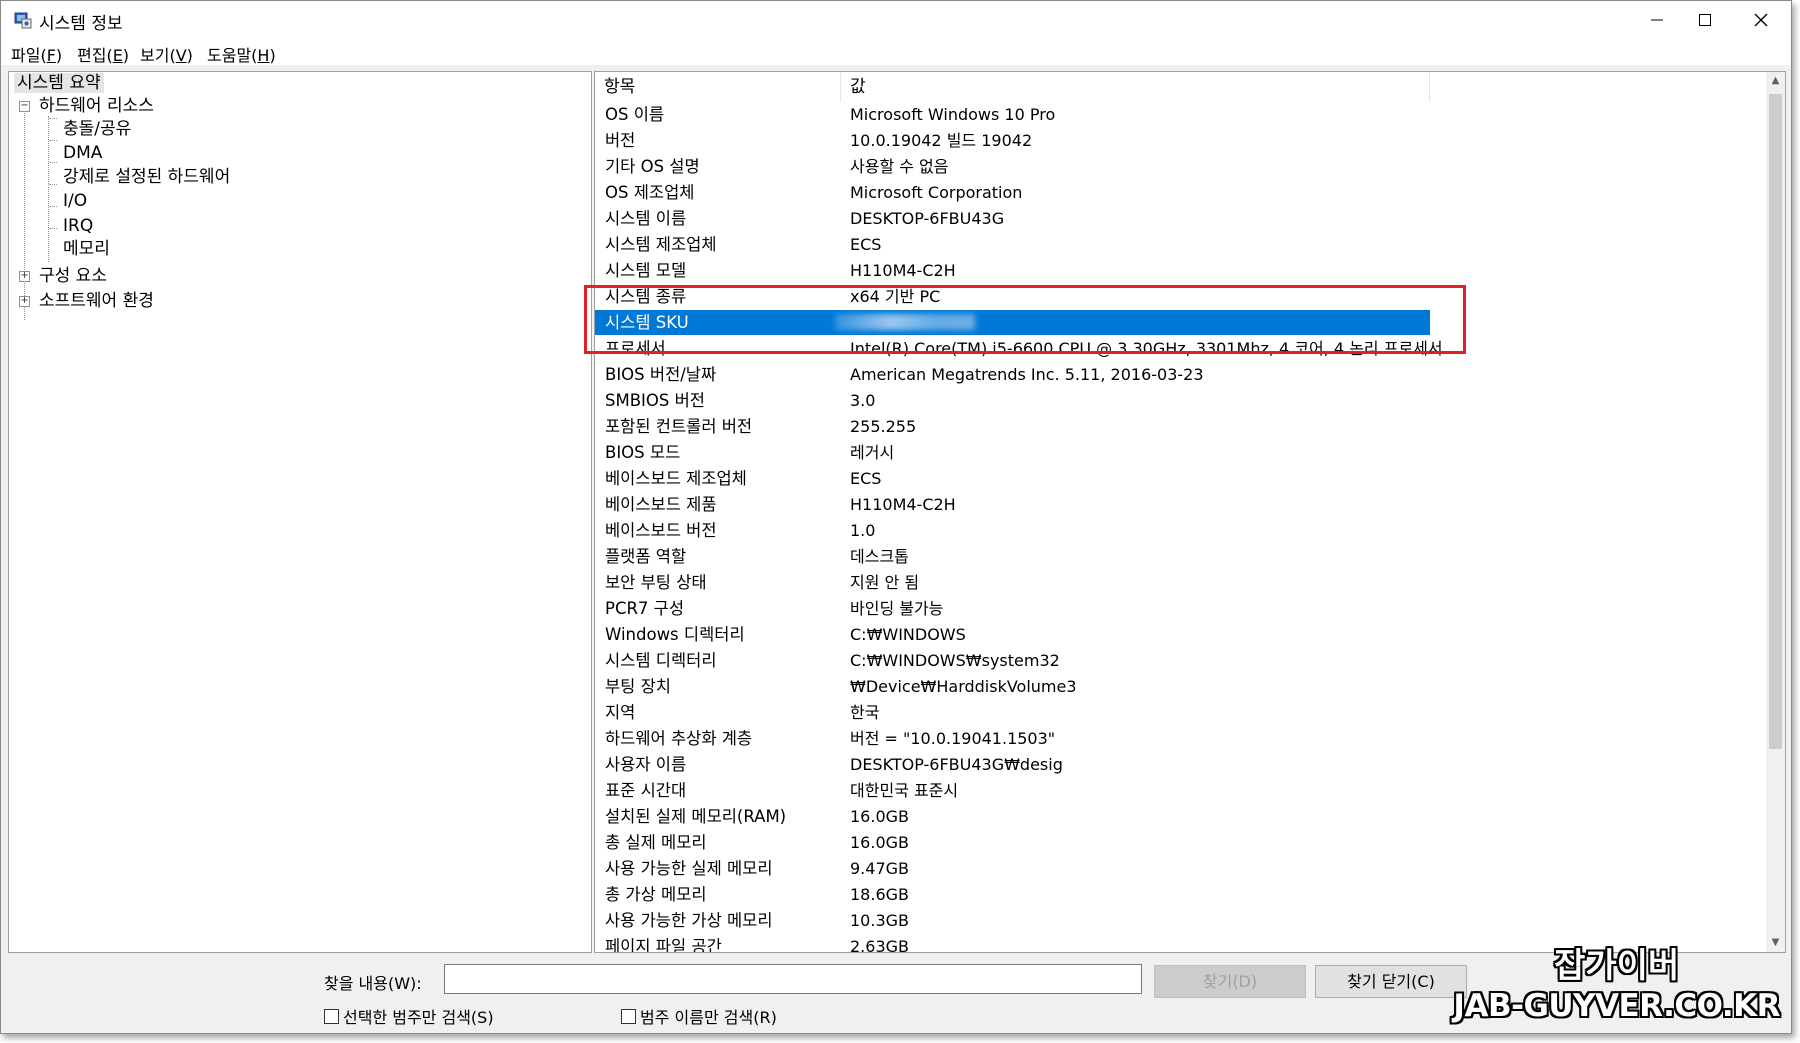  I want to click on table-row: 베이스보드 제품 H110M4-C2H, so click(1012, 504).